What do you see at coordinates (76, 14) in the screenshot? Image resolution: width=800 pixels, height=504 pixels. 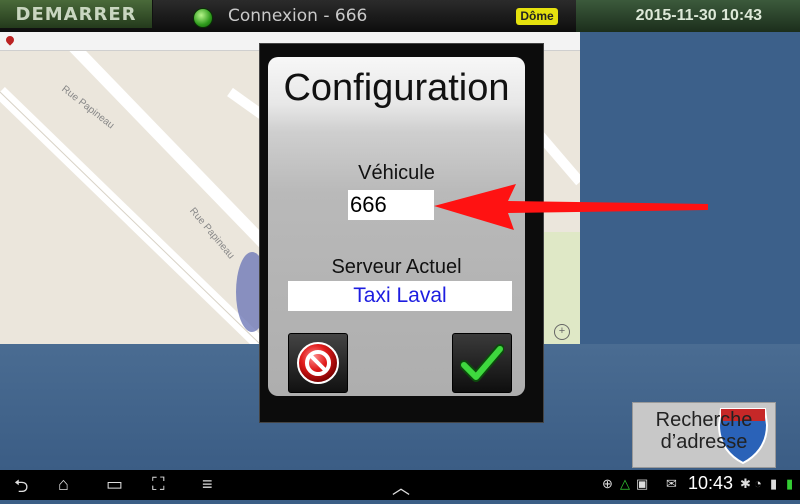 I see `start-button: DEMARRER` at bounding box center [76, 14].